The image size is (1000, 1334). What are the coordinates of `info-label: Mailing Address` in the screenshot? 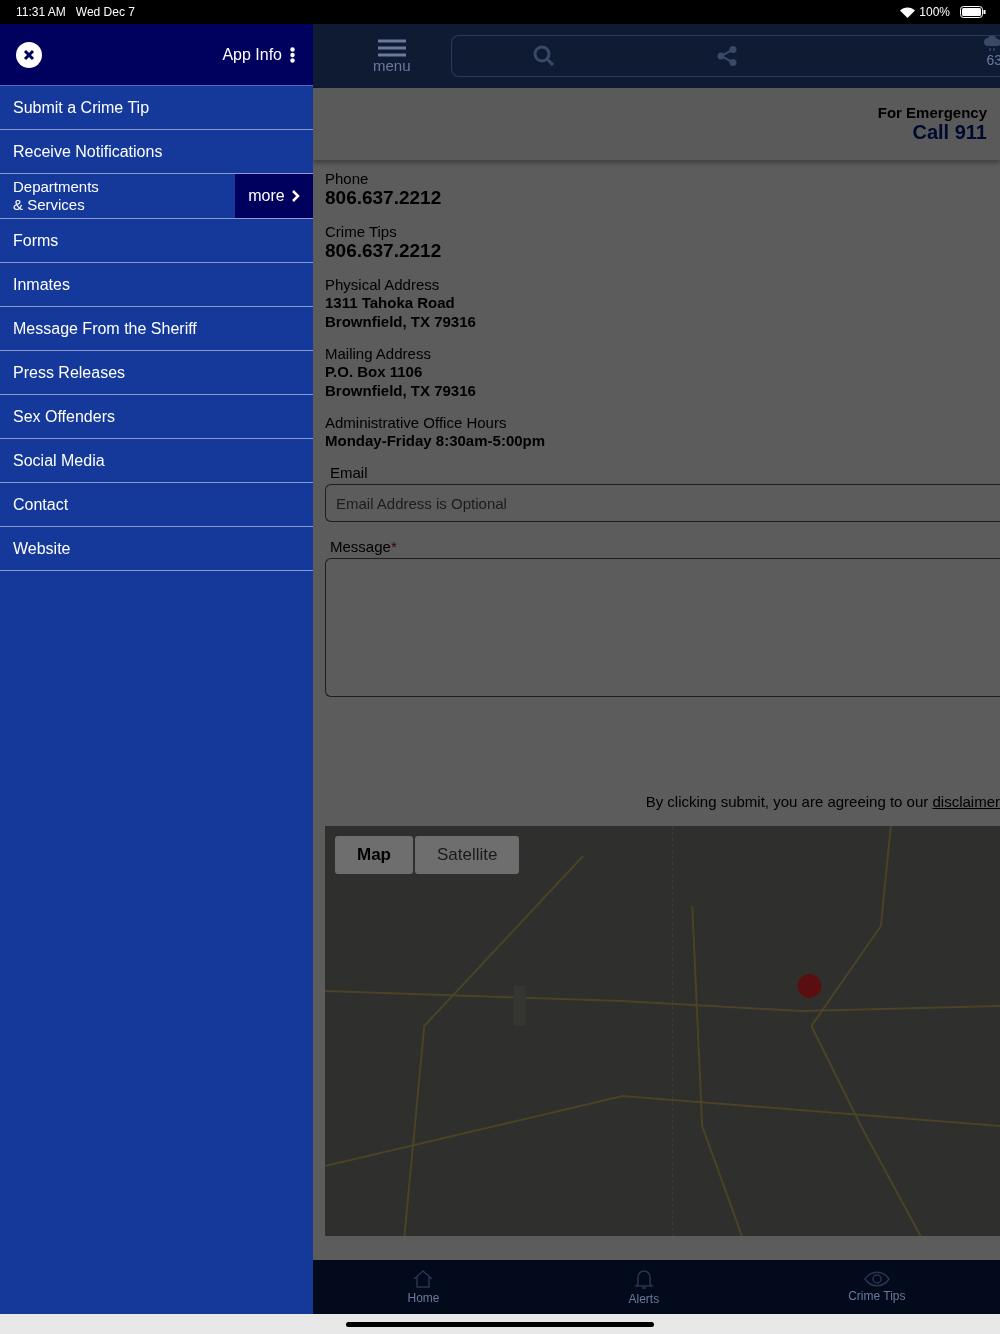 It's located at (378, 353).